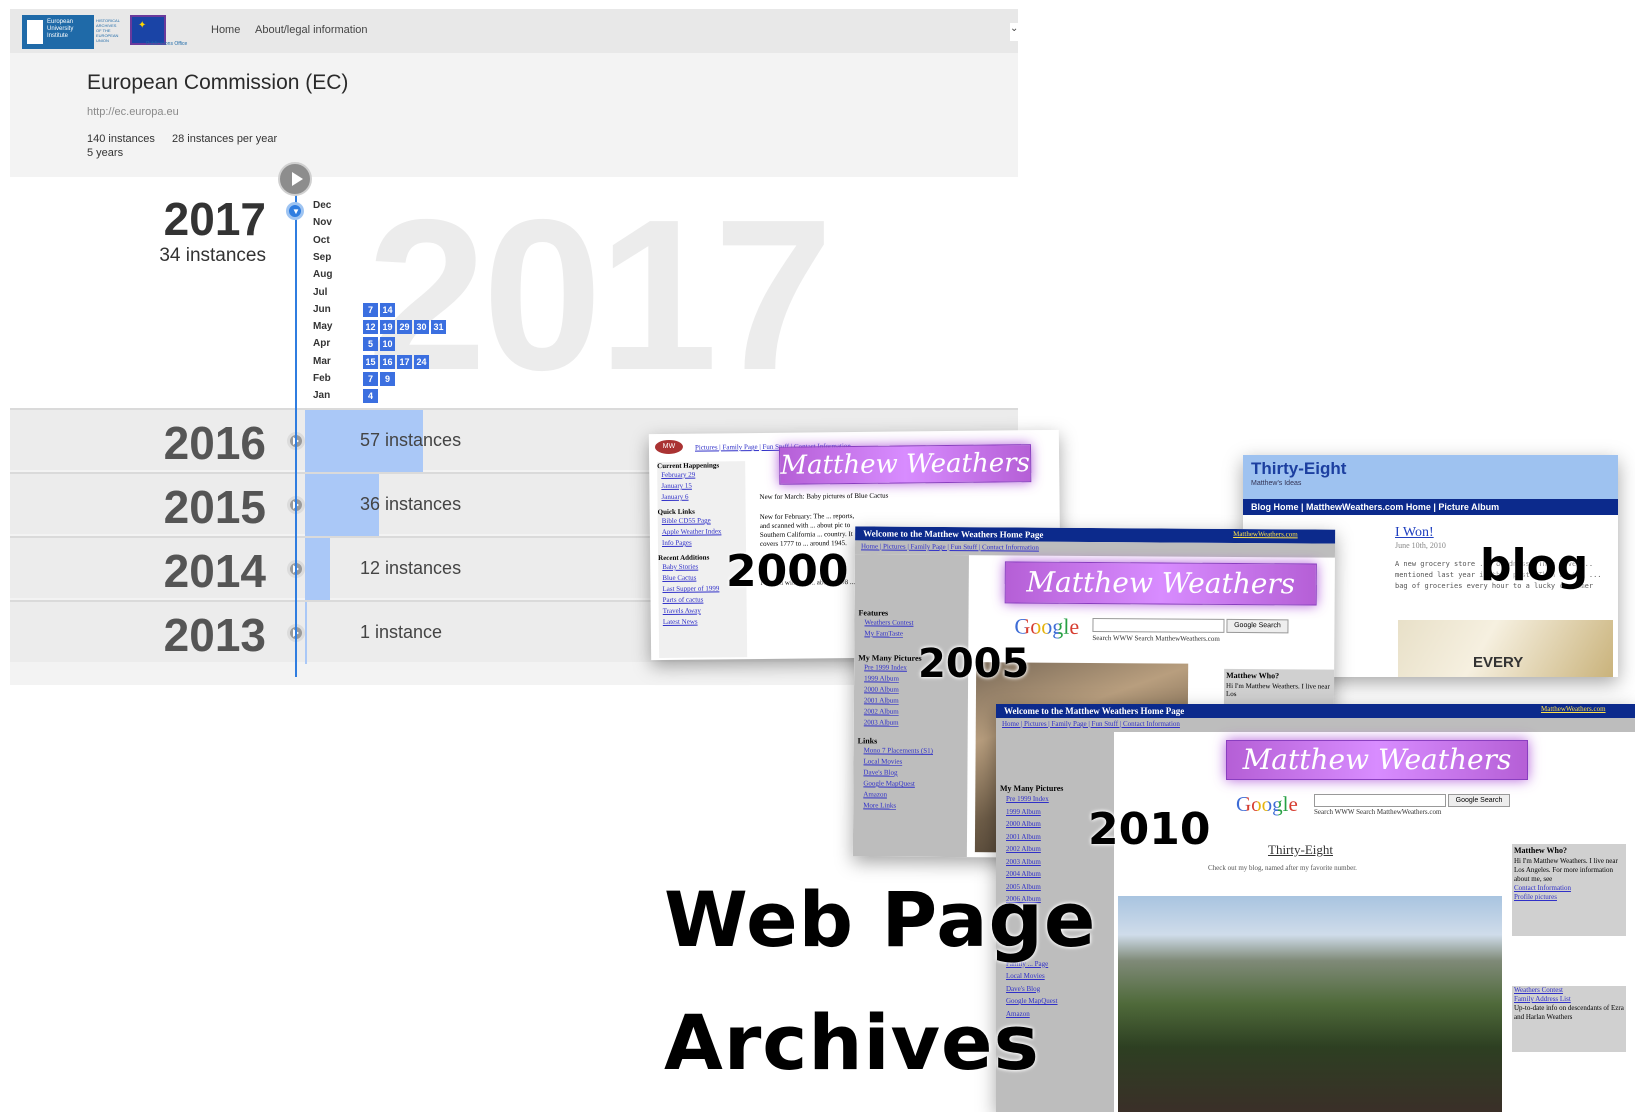 This screenshot has height=1112, width=1635. I want to click on door-icon, so click(35, 32).